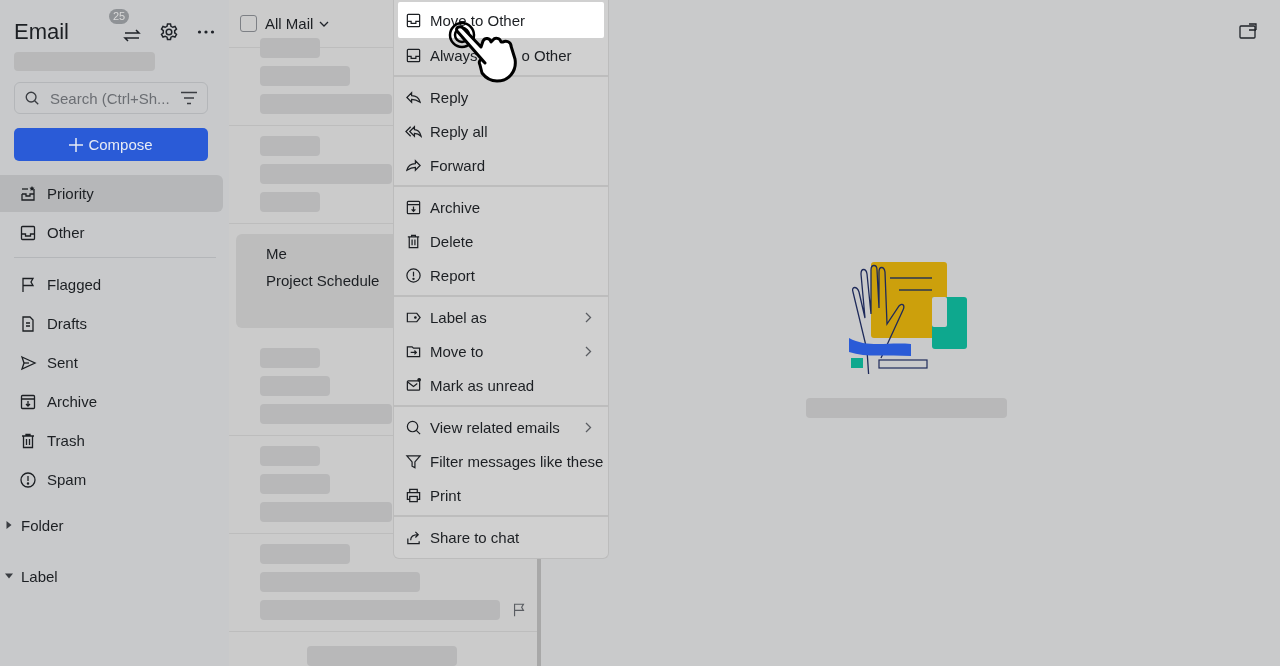  I want to click on menu-item: Always o Other, so click(501, 55).